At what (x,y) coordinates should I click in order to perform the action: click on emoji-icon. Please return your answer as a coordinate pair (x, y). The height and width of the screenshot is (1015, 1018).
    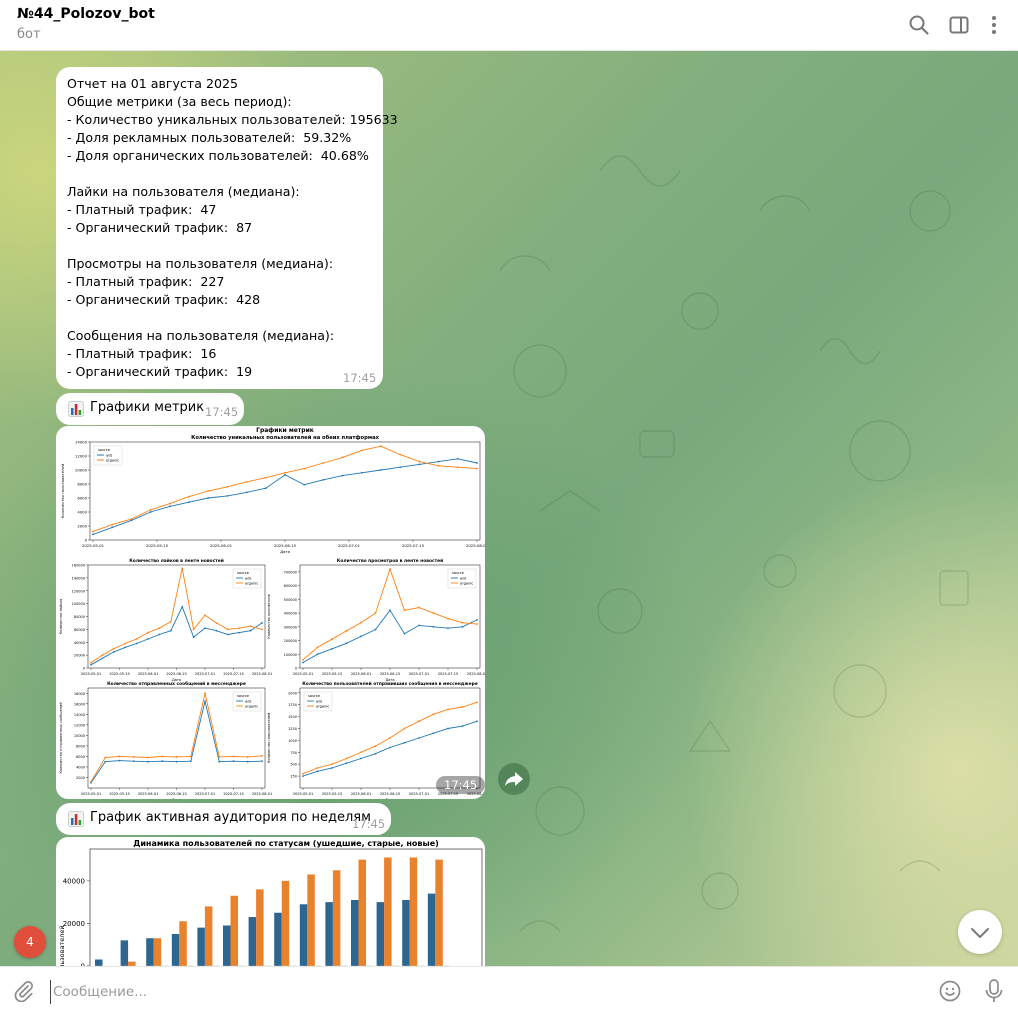
    Looking at the image, I should click on (950, 991).